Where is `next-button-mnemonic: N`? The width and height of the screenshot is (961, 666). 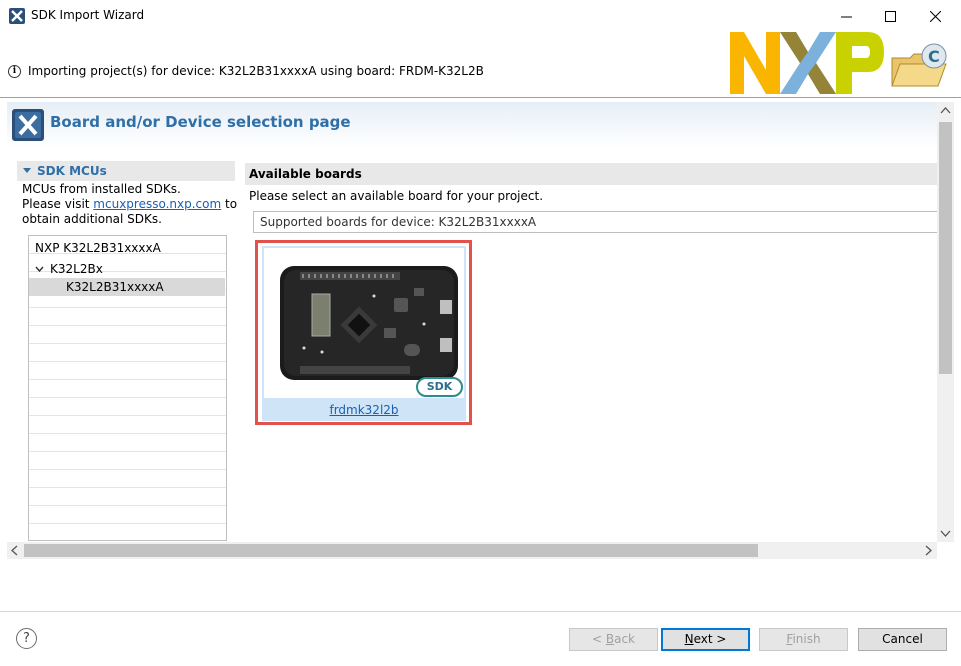
next-button-mnemonic: N is located at coordinates (689, 639).